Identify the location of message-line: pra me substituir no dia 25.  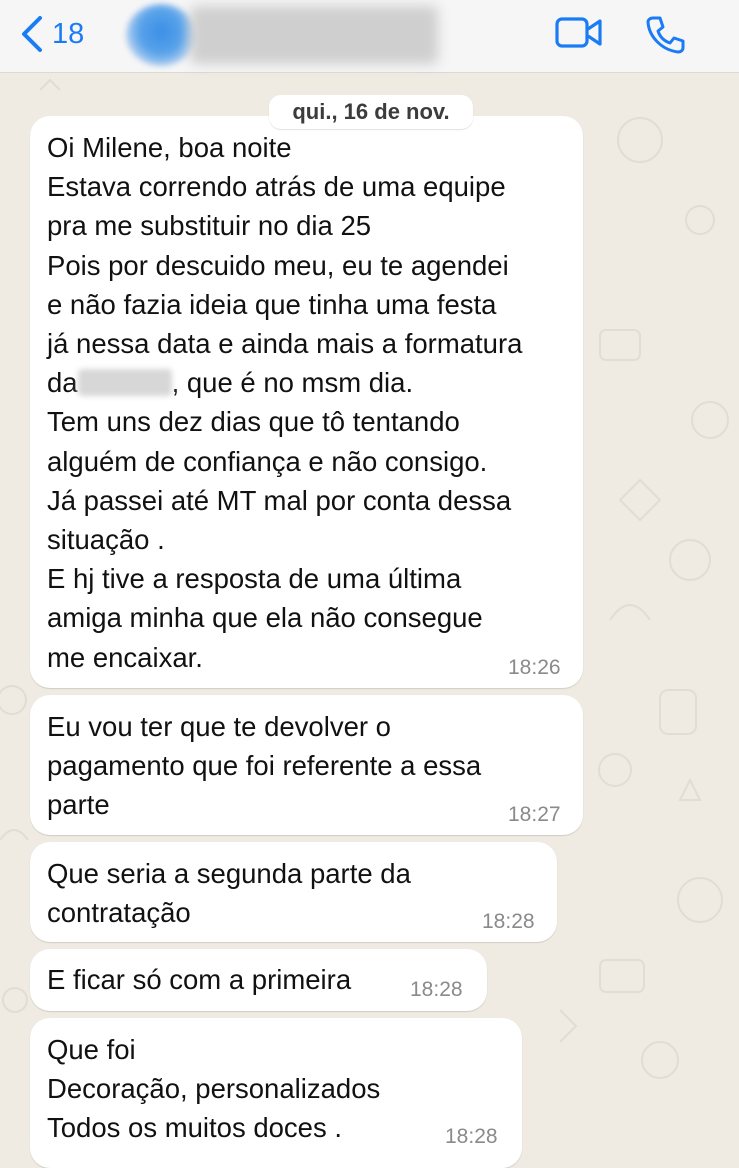
(209, 226).